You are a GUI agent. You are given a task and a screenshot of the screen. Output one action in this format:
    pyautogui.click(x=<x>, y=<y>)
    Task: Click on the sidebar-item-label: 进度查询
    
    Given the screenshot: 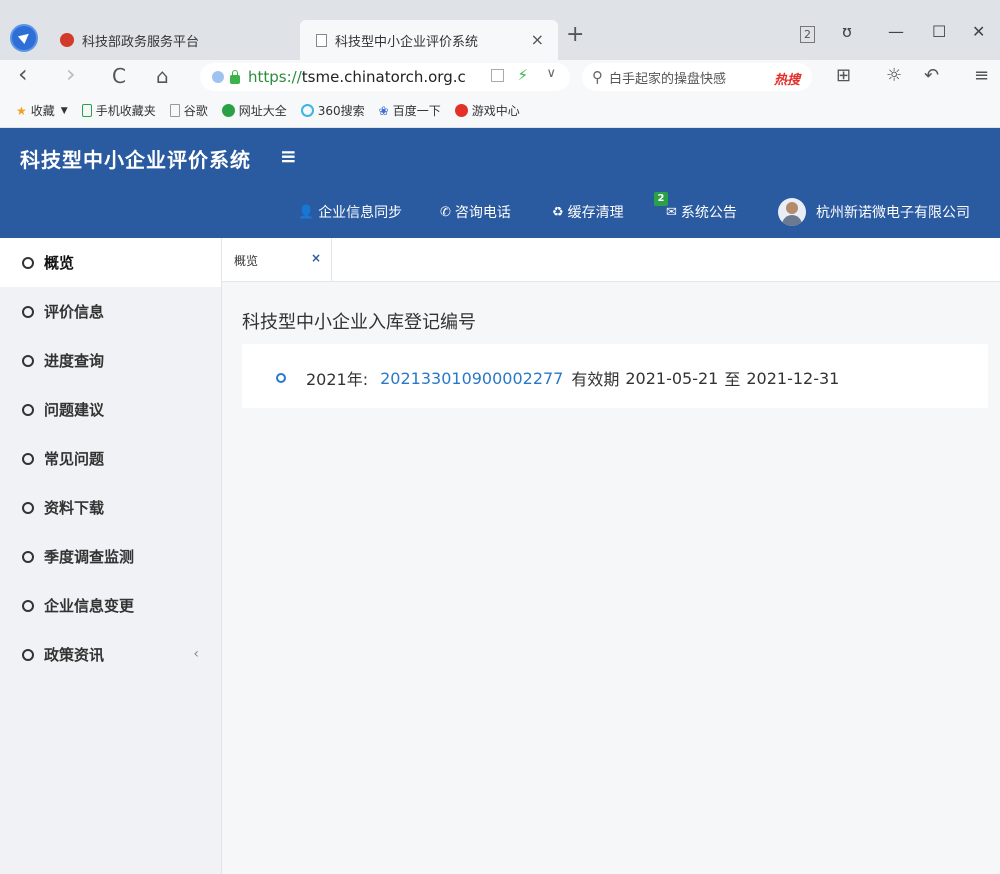 What is the action you would take?
    pyautogui.click(x=74, y=361)
    